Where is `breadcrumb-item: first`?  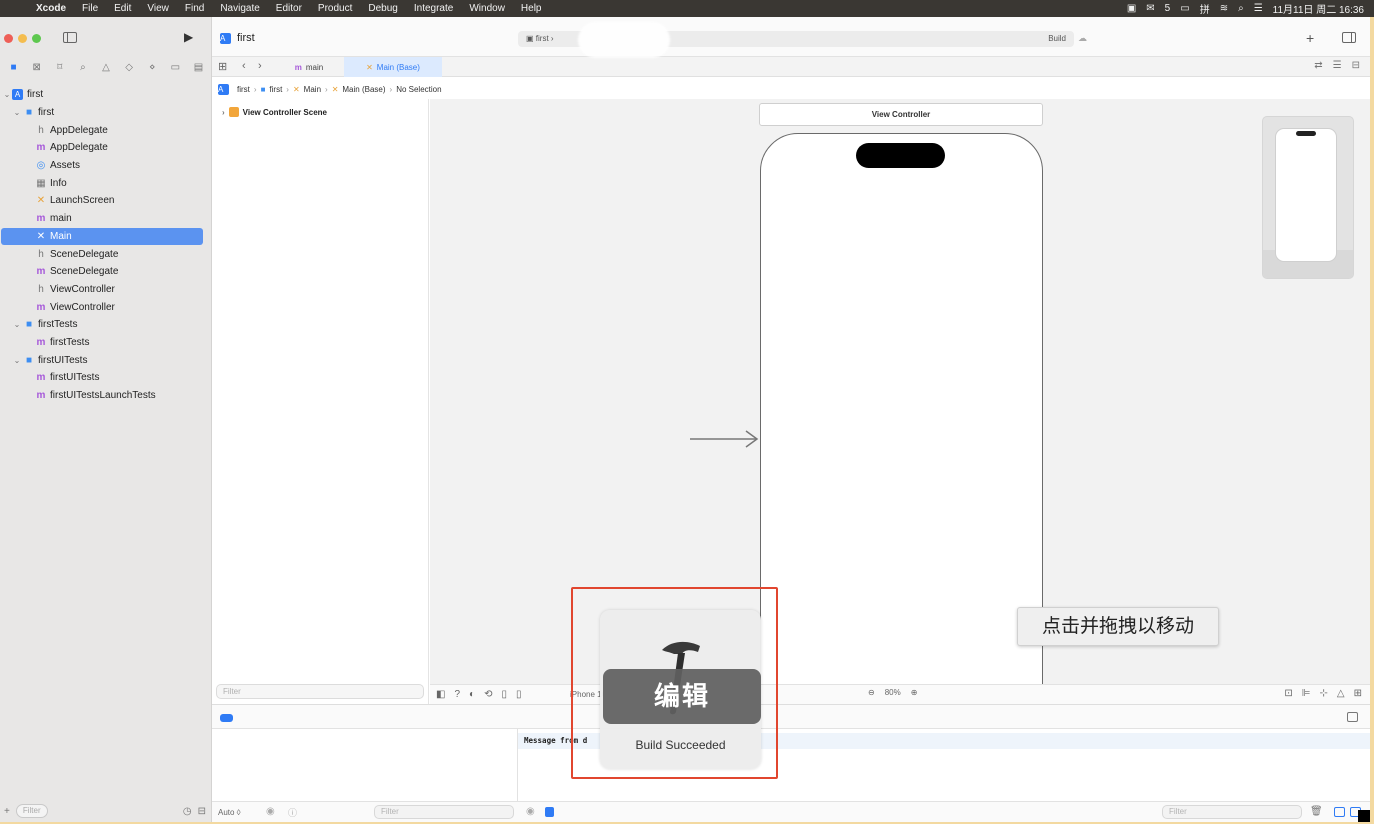 breadcrumb-item: first is located at coordinates (243, 89).